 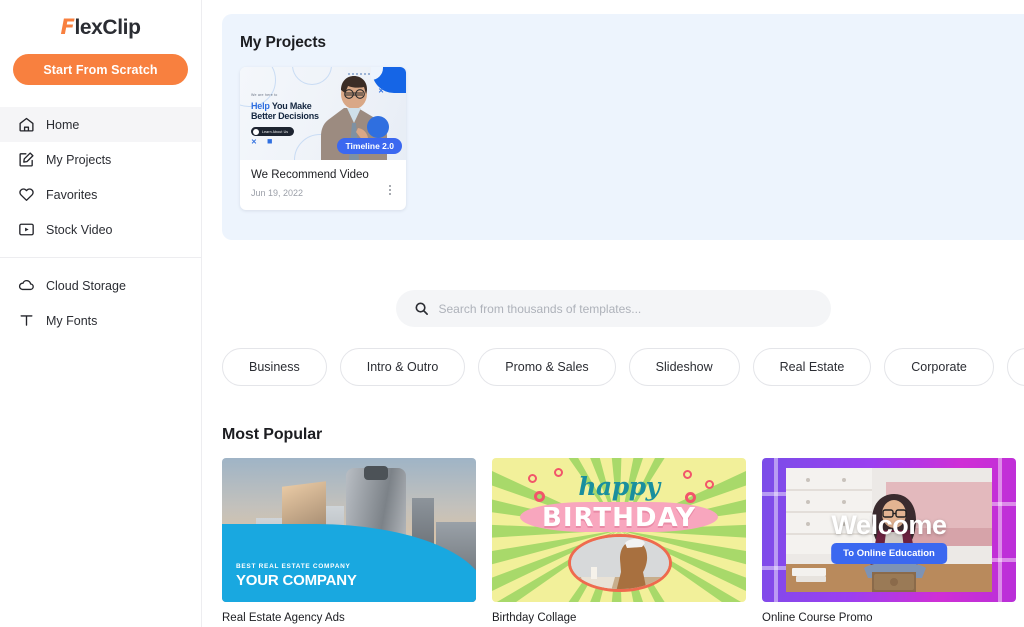 What do you see at coordinates (26, 320) in the screenshot?
I see `text-t-icon` at bounding box center [26, 320].